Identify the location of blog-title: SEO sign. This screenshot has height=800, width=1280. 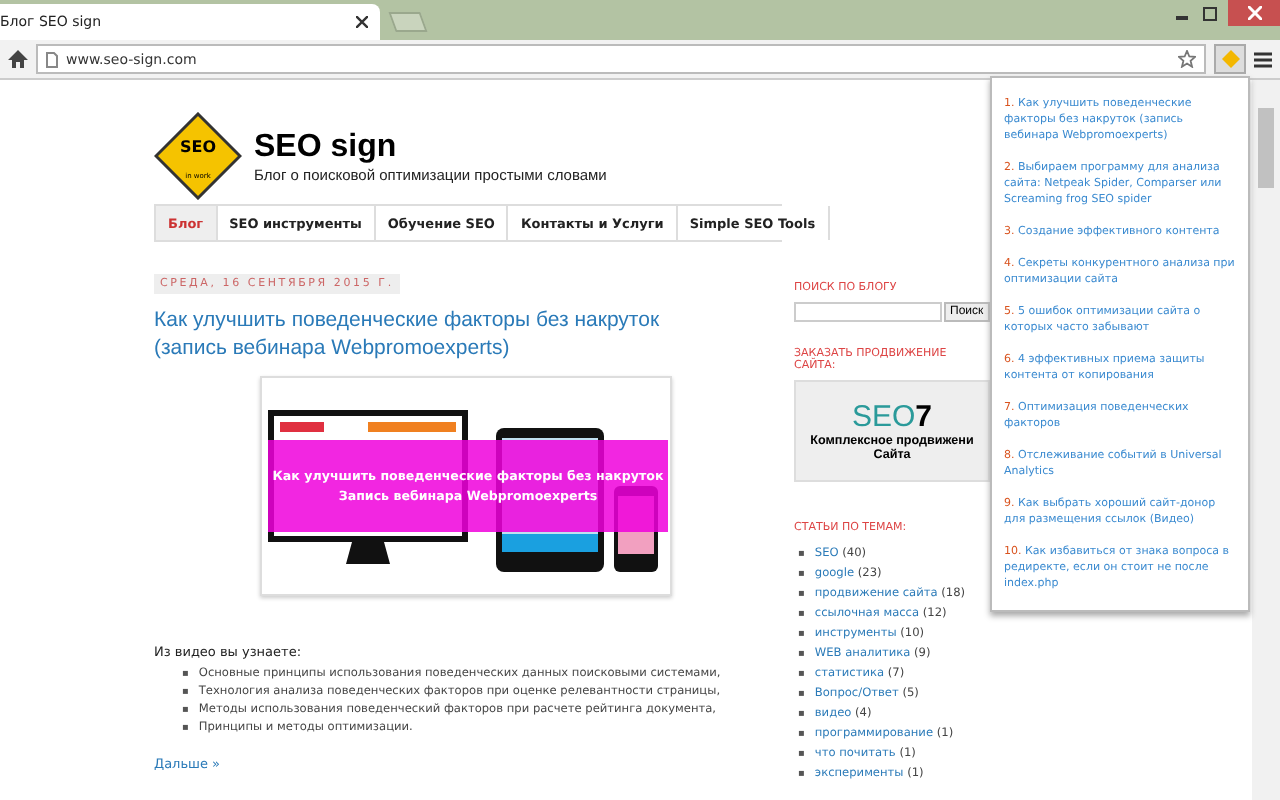
(326, 147).